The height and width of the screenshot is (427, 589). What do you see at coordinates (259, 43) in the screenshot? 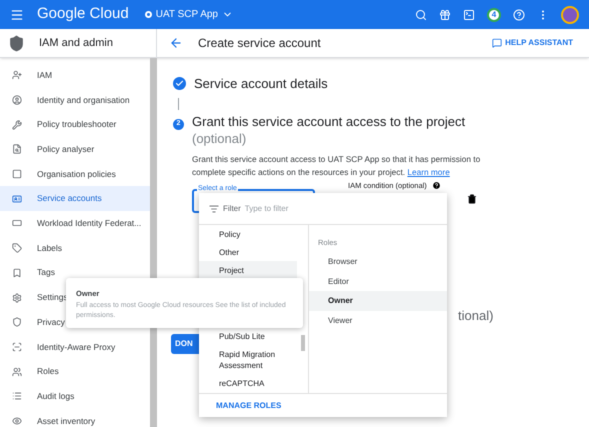
I see `page-title: Create service account` at bounding box center [259, 43].